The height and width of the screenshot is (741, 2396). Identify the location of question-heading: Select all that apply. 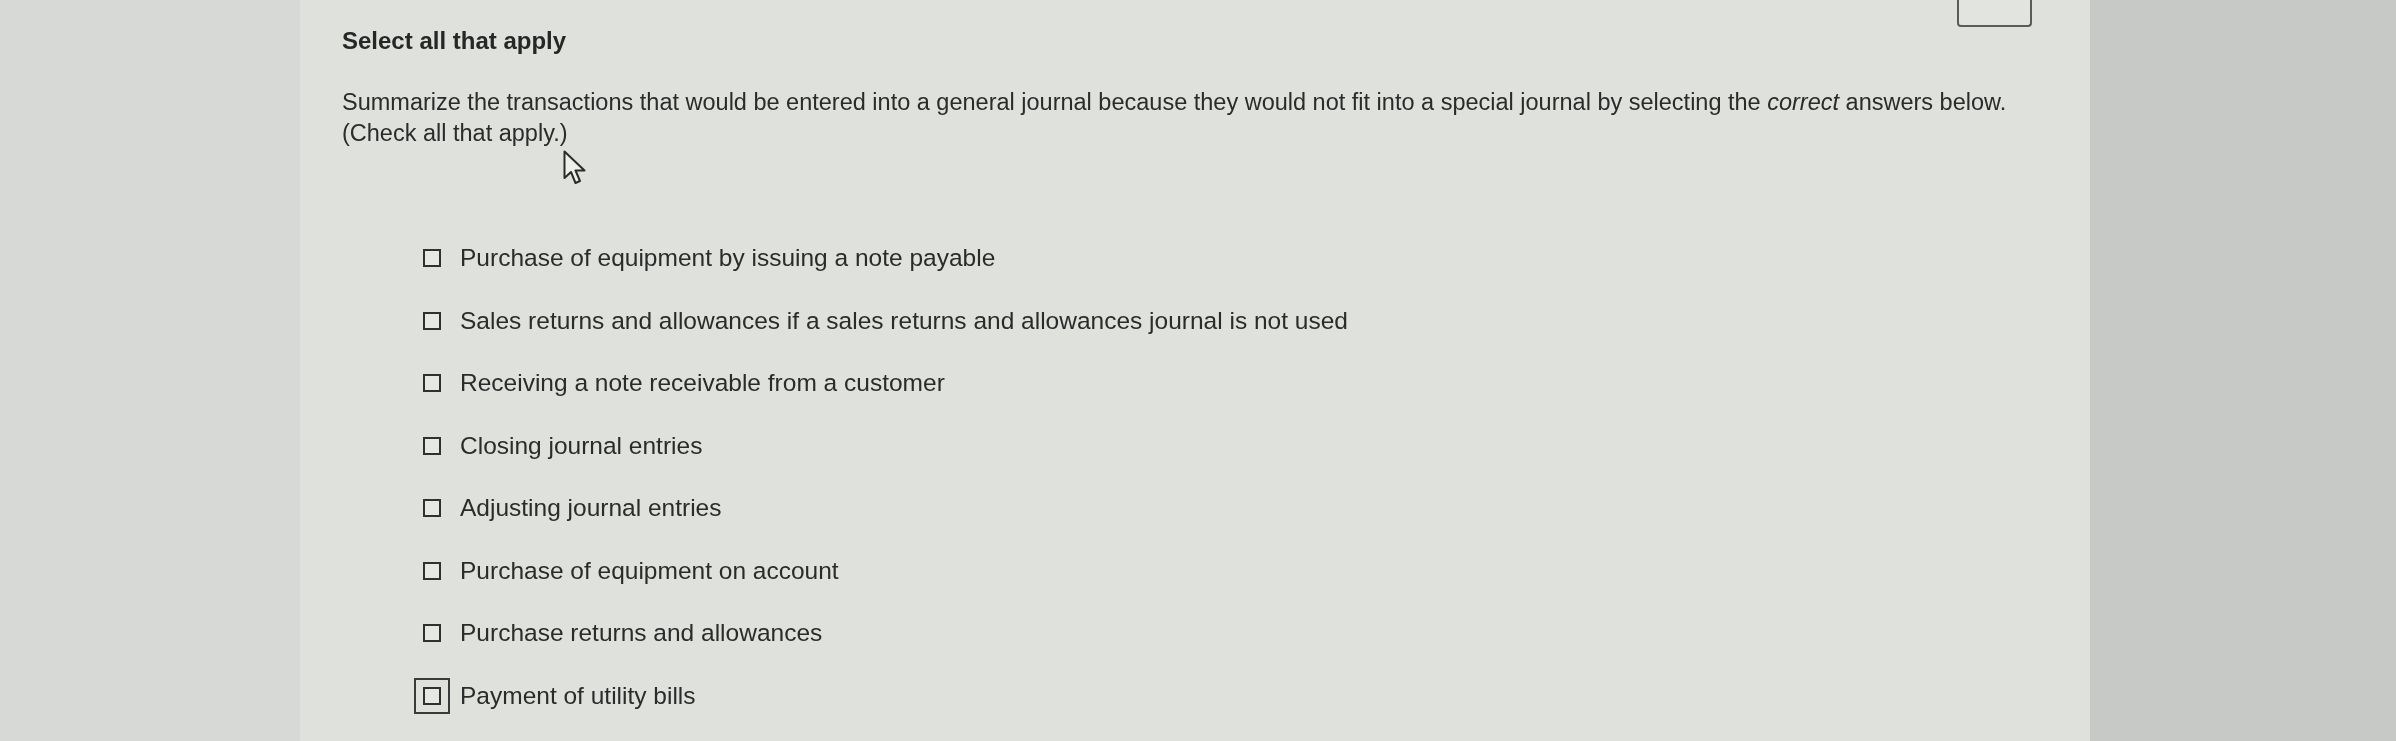
(454, 41).